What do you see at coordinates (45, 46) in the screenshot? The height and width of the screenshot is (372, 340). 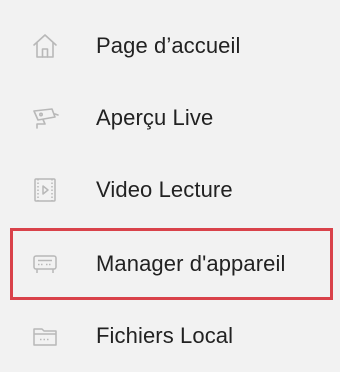 I see `home-icon` at bounding box center [45, 46].